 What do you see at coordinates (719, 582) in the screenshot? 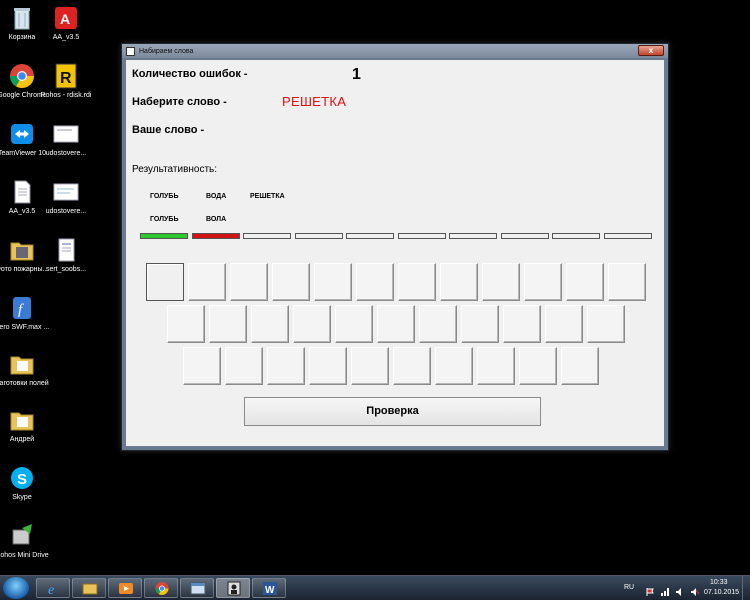
I see `clock-time: 10:33` at bounding box center [719, 582].